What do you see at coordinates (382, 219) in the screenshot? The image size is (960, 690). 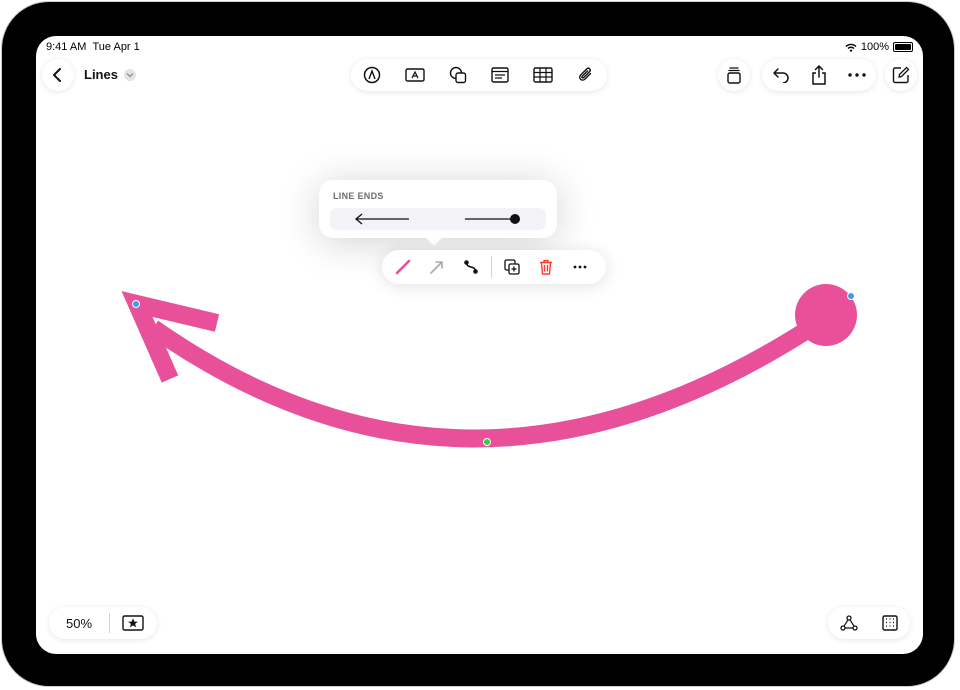 I see `start-arrow-end-option` at bounding box center [382, 219].